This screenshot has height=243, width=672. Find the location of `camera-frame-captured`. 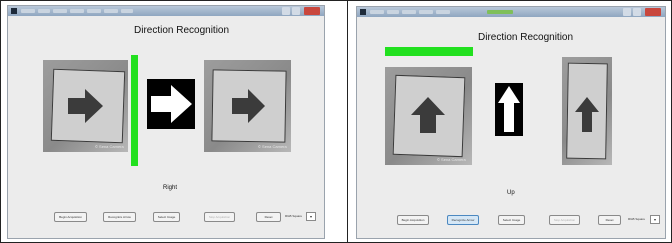

camera-frame-captured is located at coordinates (587, 111).